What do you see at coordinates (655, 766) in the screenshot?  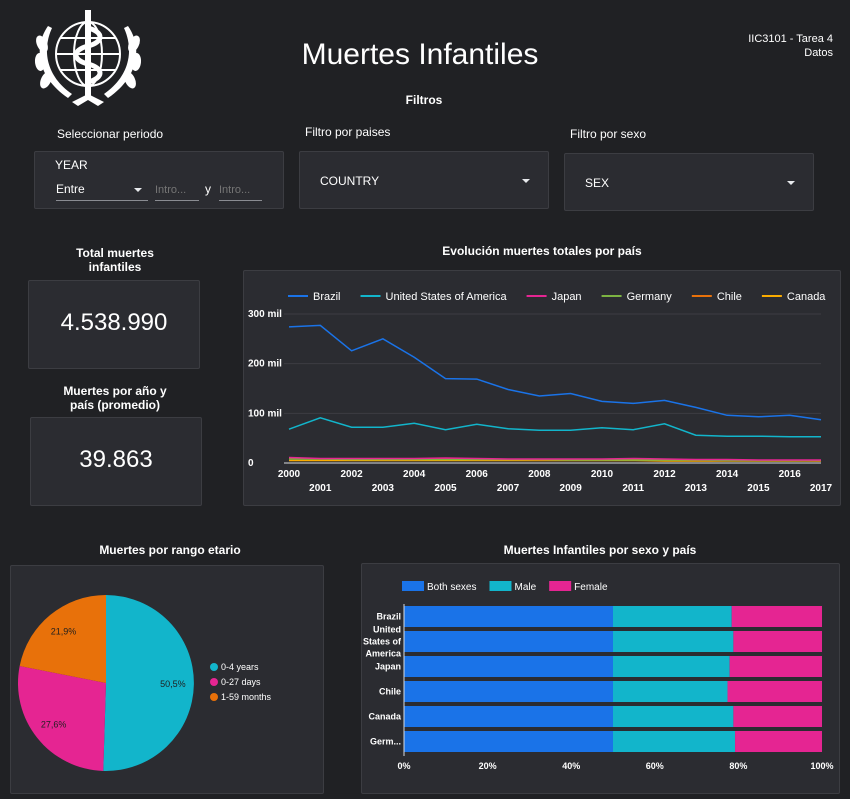 I see `x-tick-label: 60%` at bounding box center [655, 766].